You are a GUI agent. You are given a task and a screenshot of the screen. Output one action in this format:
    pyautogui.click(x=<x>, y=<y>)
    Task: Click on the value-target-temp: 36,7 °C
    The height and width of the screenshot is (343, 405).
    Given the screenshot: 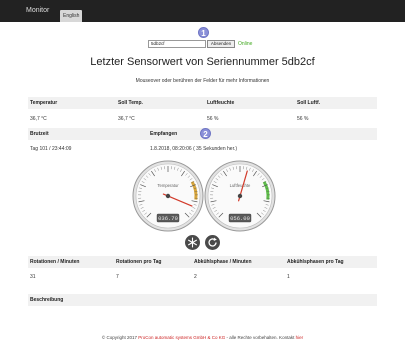 What is the action you would take?
    pyautogui.click(x=126, y=119)
    